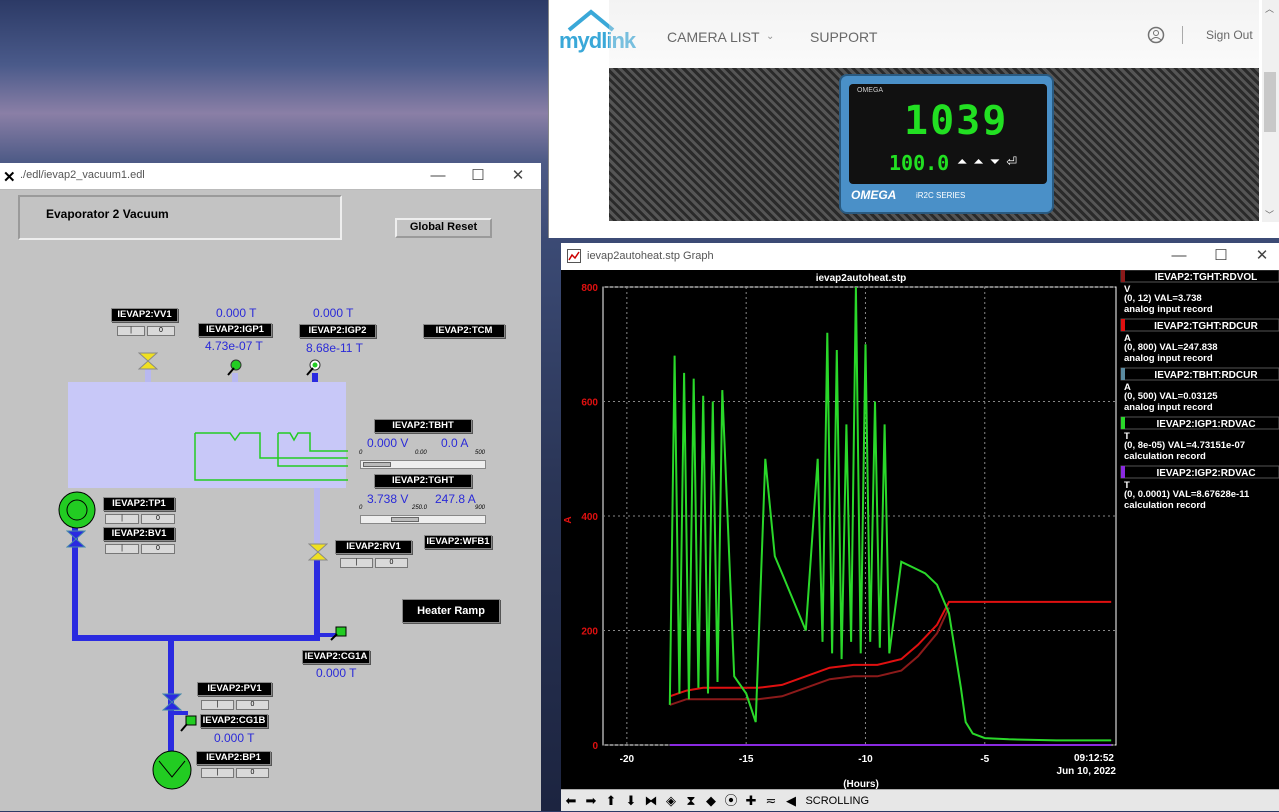  Describe the element at coordinates (158, 549) in the screenshot. I see `bv1-open-button: 0` at that location.